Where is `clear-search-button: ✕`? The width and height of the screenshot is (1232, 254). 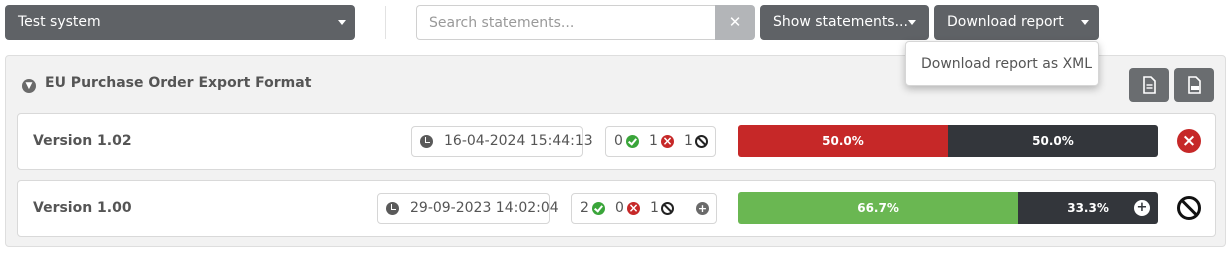
clear-search-button: ✕ is located at coordinates (735, 22).